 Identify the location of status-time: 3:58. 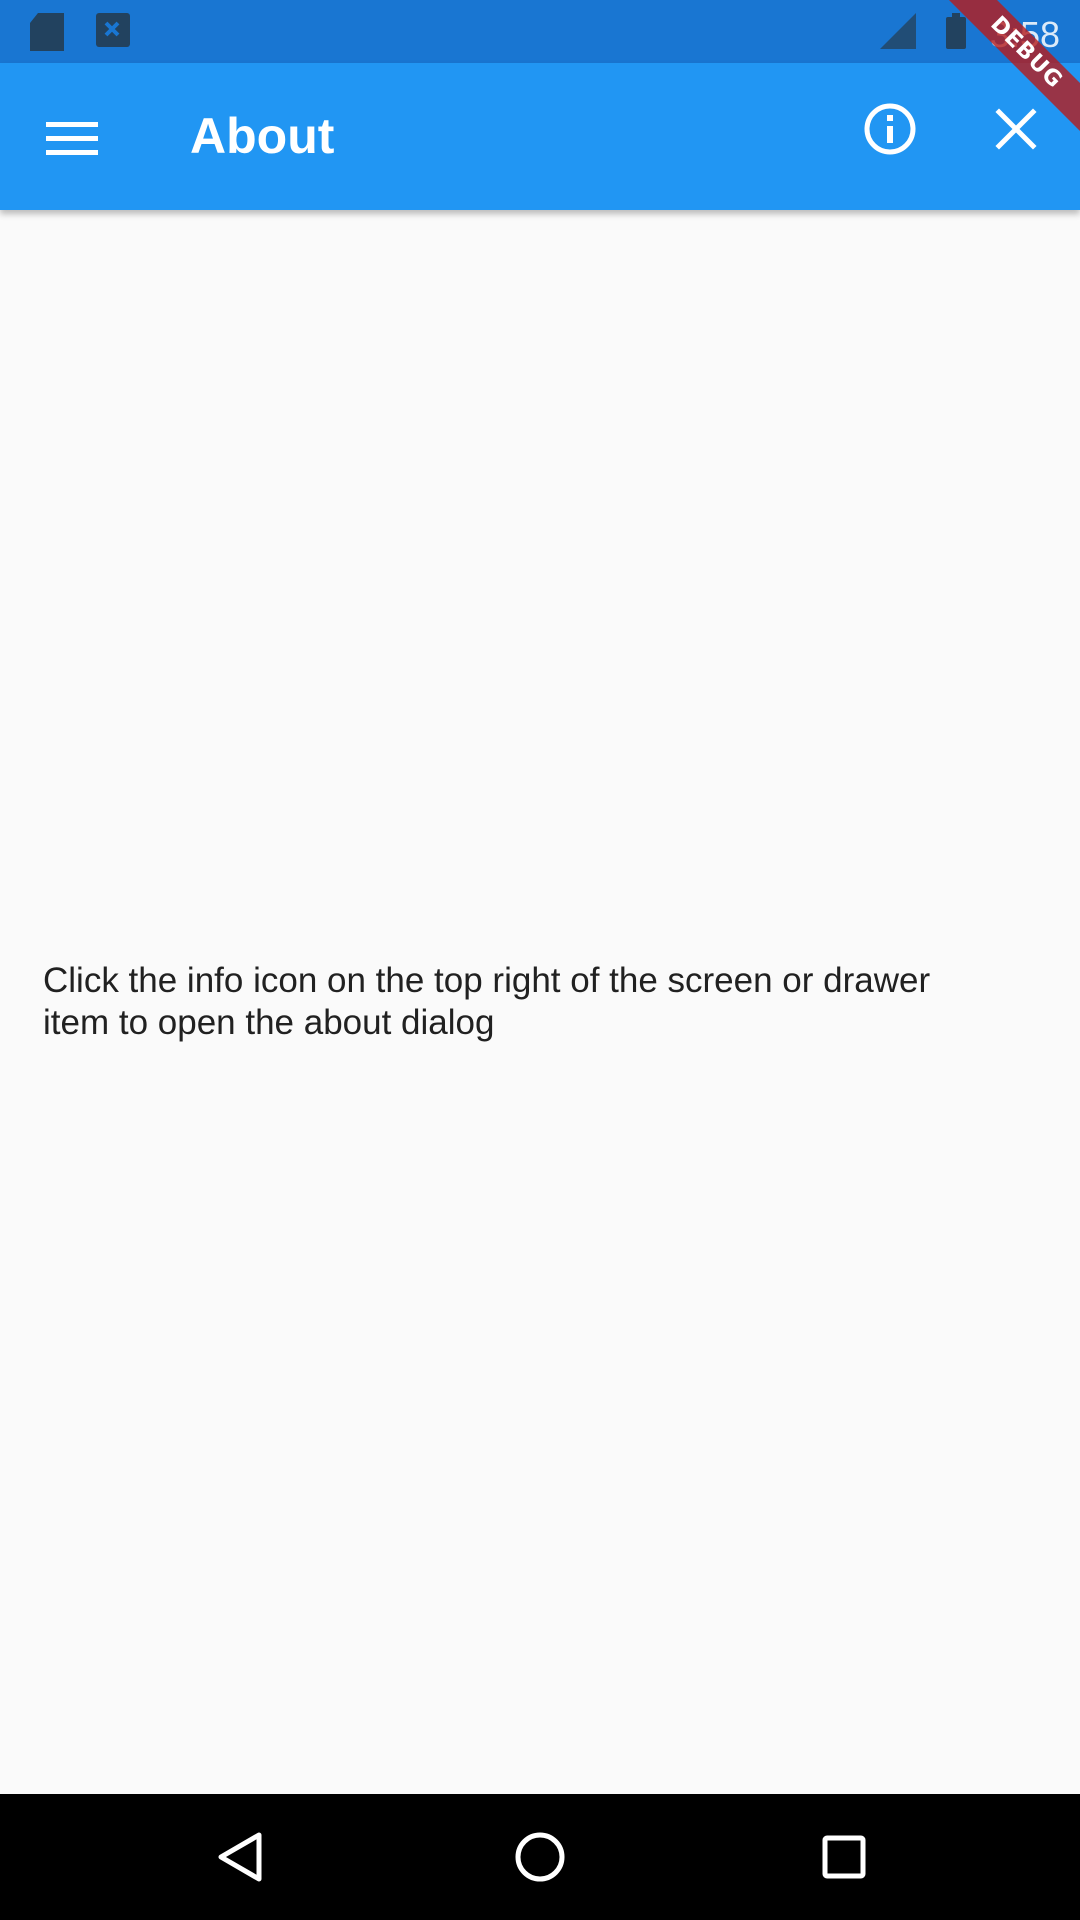
(1024, 34).